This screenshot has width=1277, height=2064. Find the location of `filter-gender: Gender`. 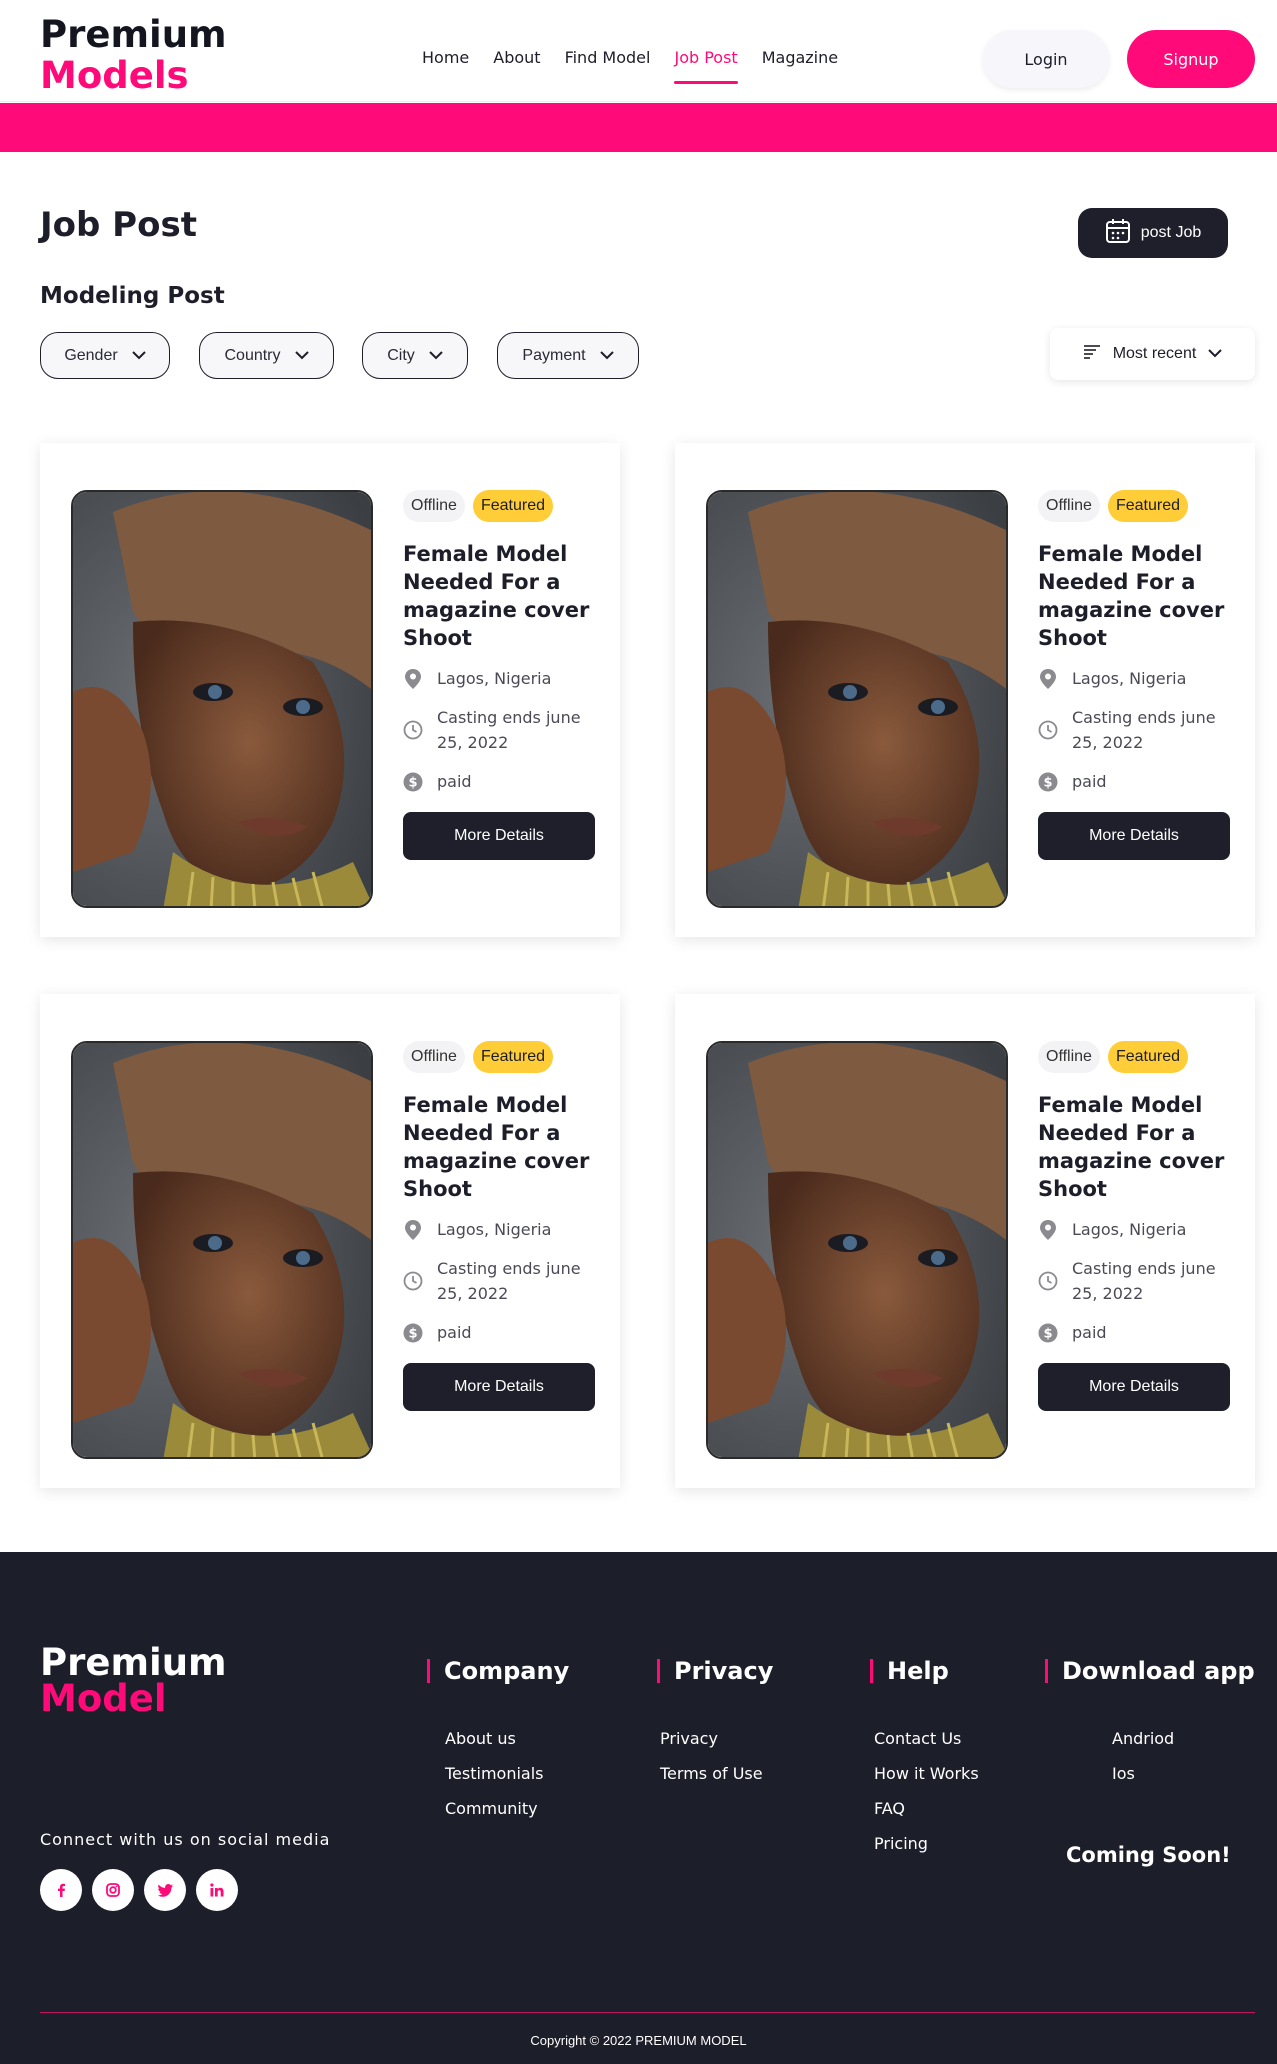

filter-gender: Gender is located at coordinates (105, 355).